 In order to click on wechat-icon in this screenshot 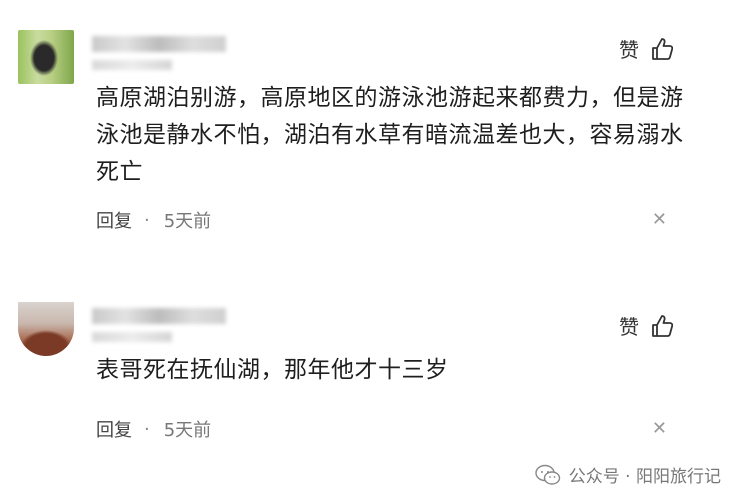, I will do `click(547, 474)`.